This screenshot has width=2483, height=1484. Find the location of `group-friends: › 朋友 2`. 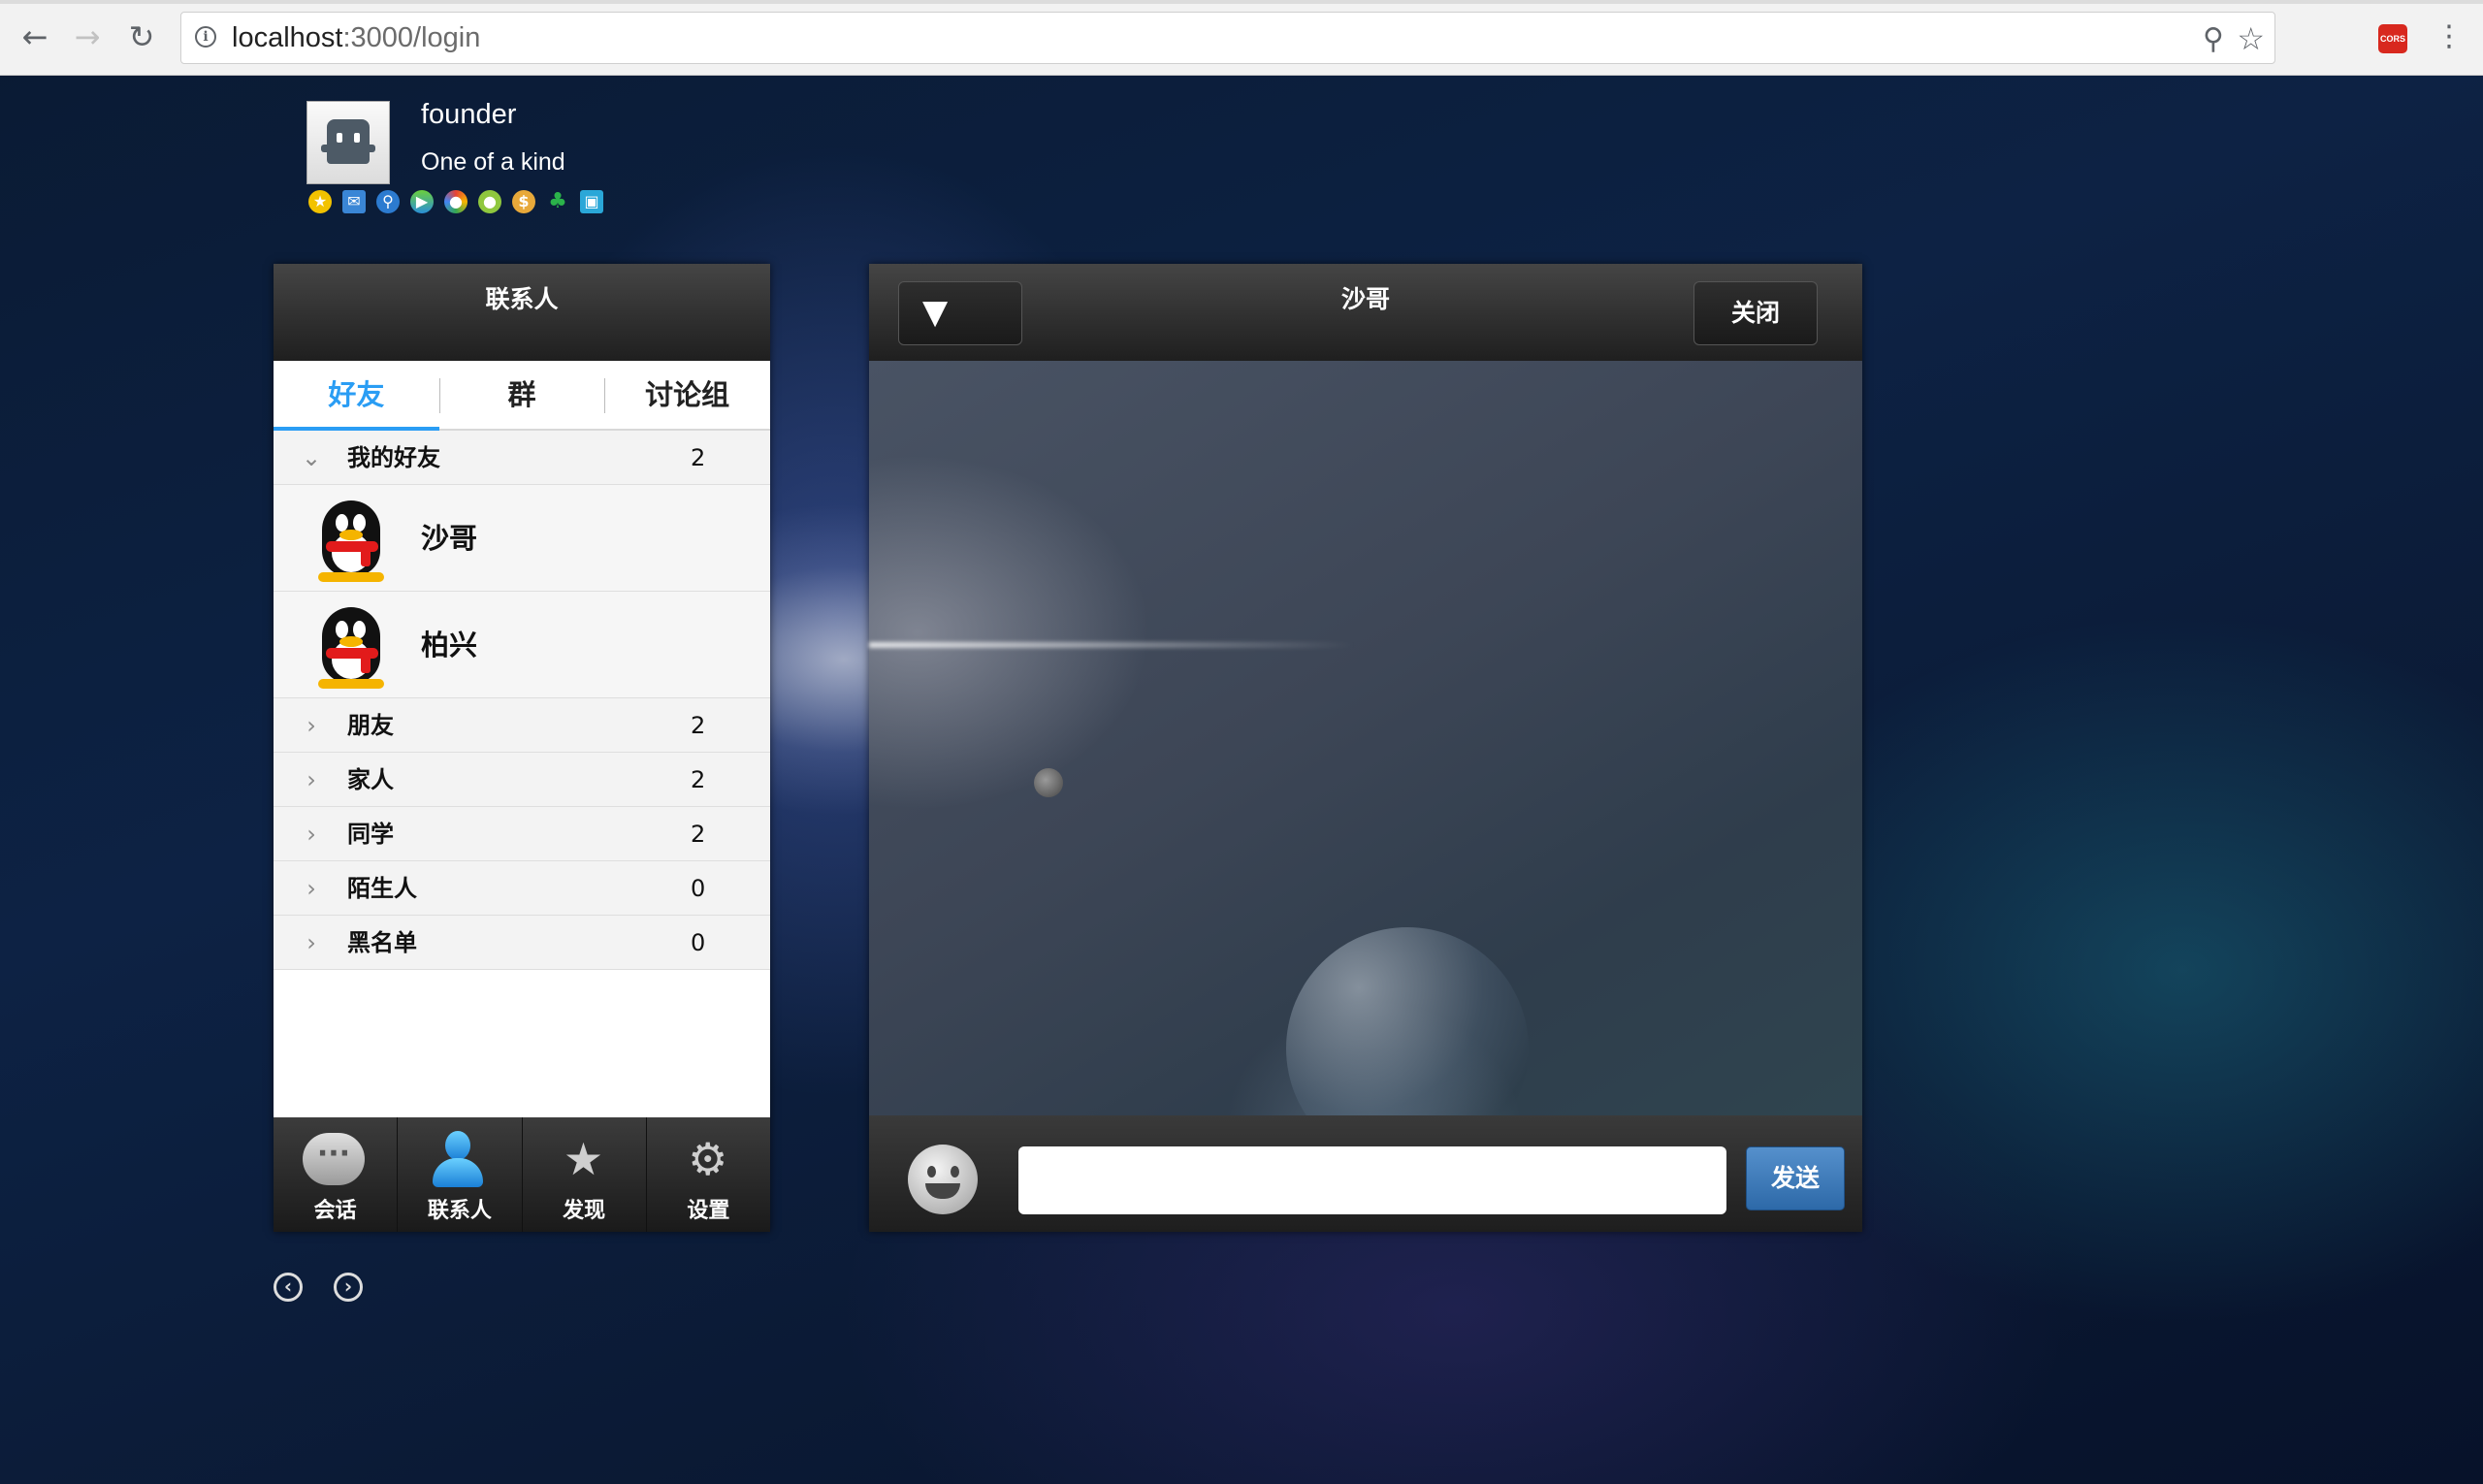

group-friends: › 朋友 2 is located at coordinates (522, 725).